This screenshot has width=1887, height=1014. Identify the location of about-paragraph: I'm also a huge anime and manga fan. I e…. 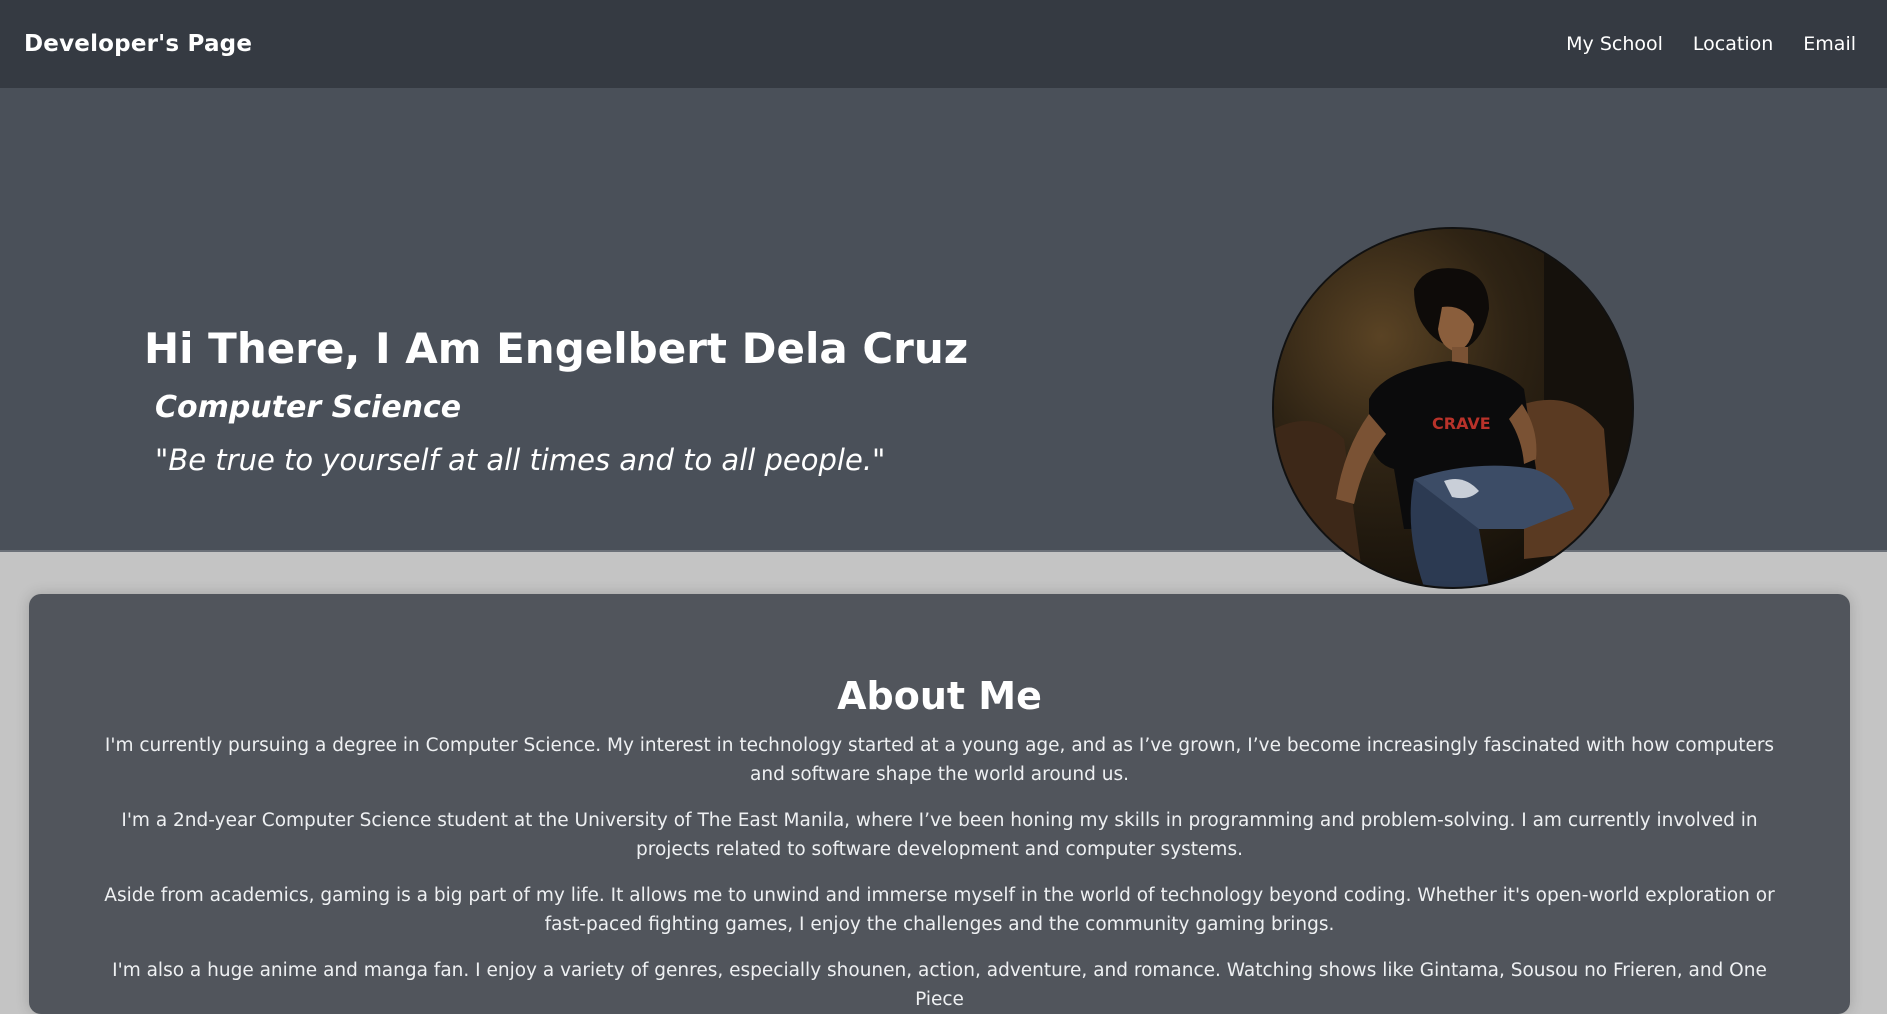
(939, 985).